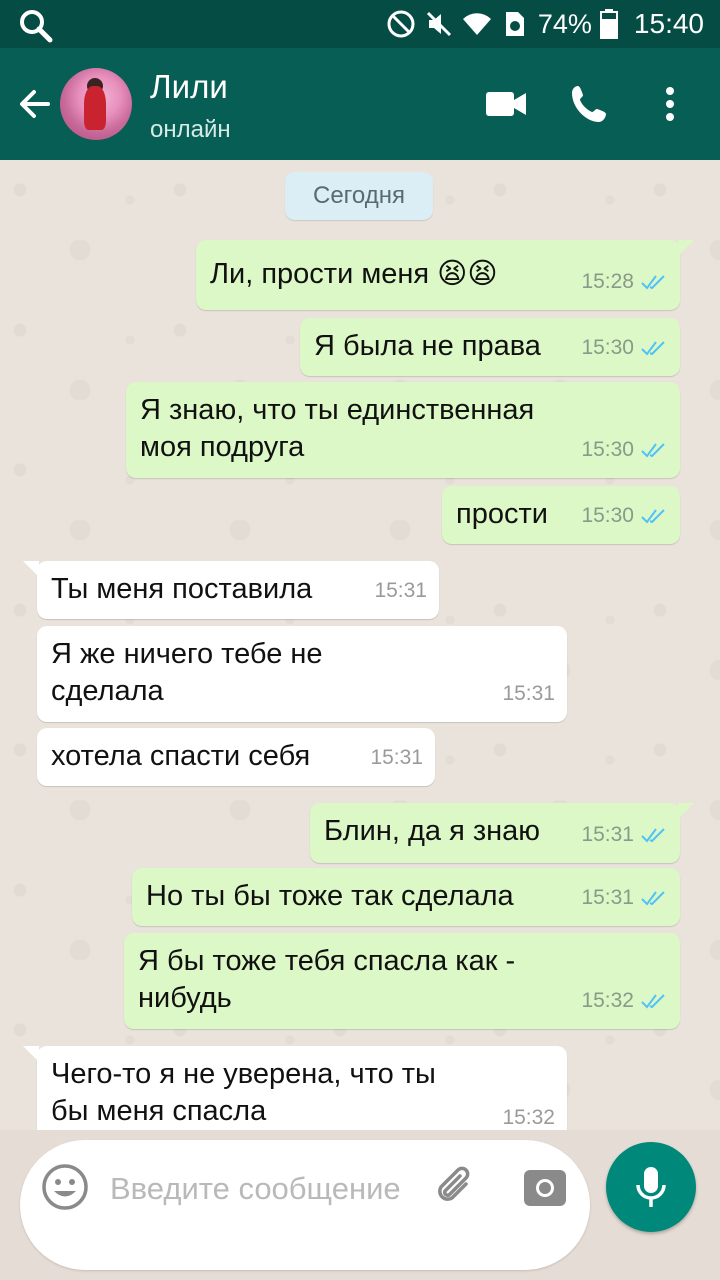  Describe the element at coordinates (189, 87) in the screenshot. I see `contact-name: Лили` at that location.